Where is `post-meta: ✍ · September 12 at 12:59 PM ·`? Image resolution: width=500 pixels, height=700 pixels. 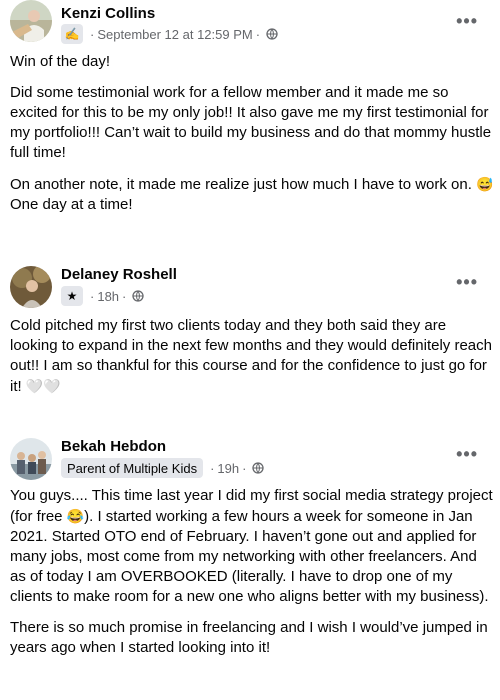
post-meta: ✍ · September 12 at 12:59 PM · is located at coordinates (169, 34).